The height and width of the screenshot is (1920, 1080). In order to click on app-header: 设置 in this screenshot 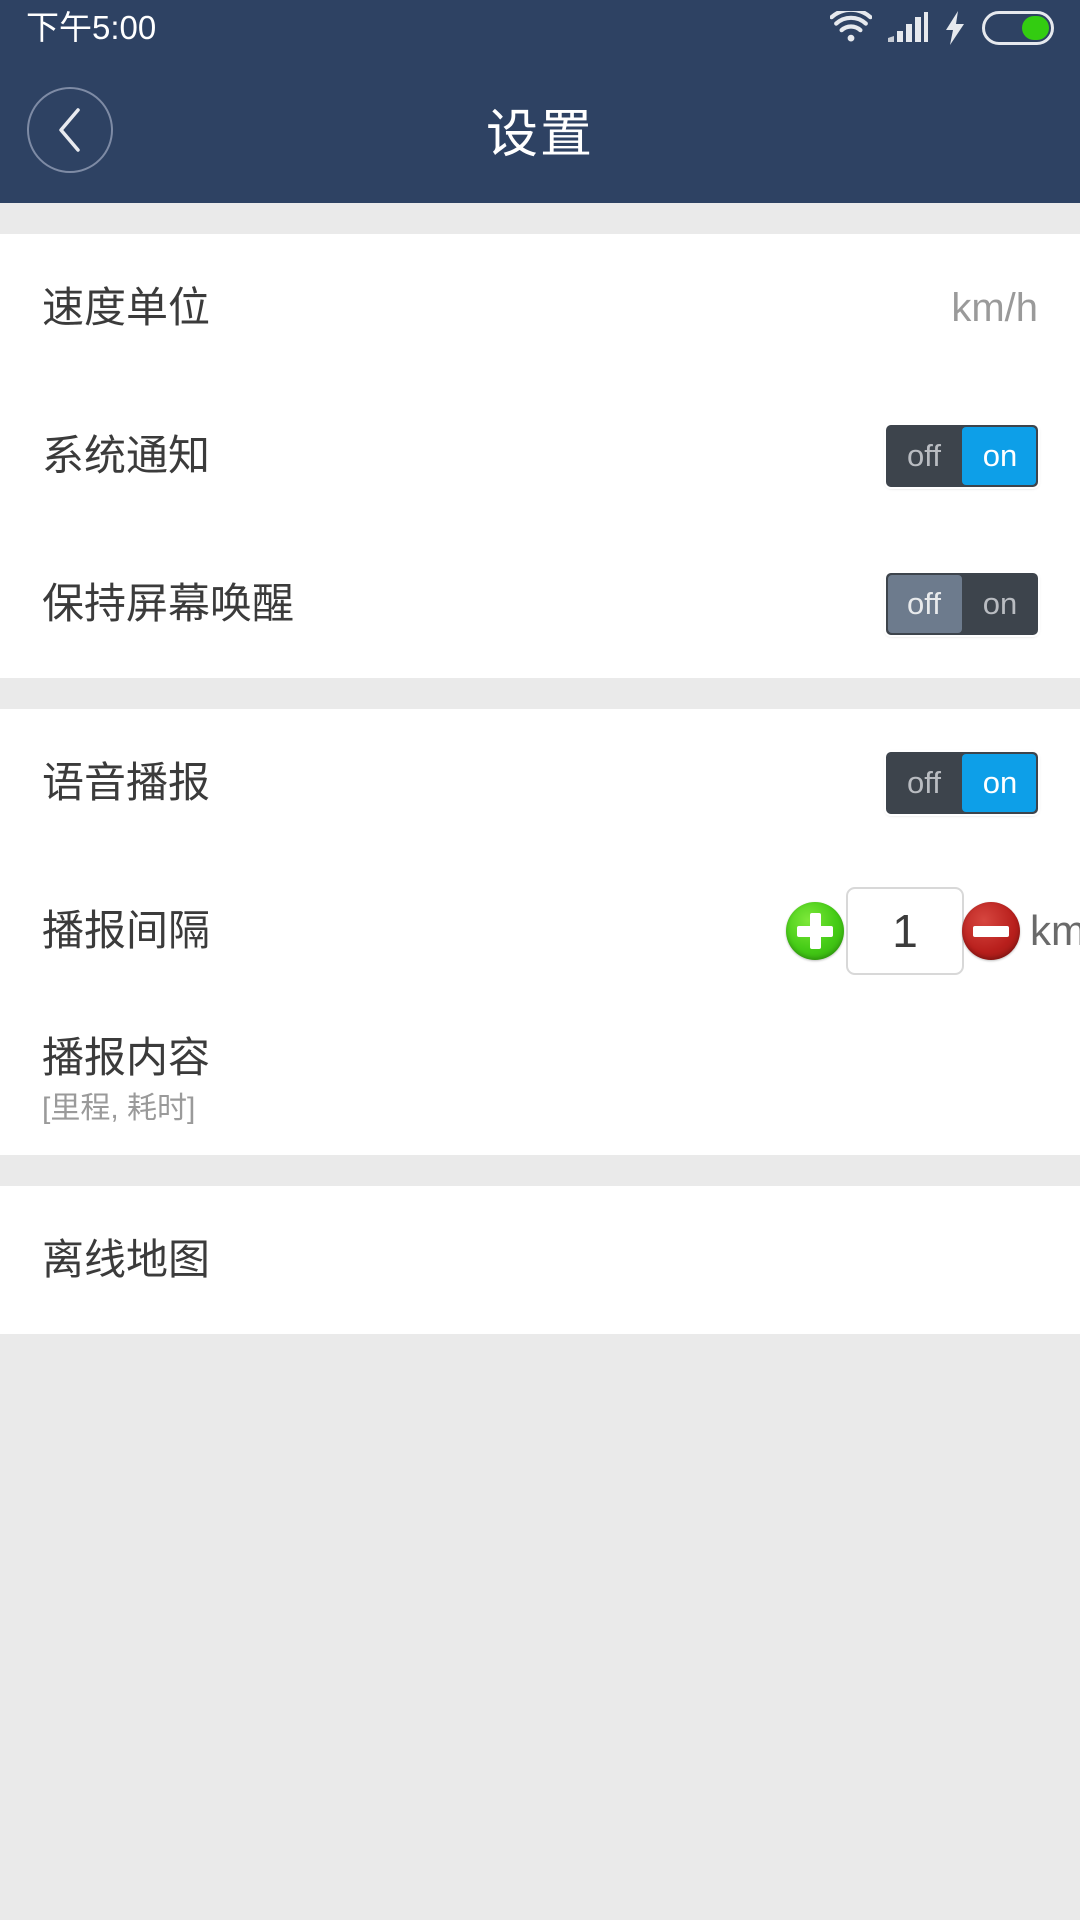, I will do `click(540, 129)`.